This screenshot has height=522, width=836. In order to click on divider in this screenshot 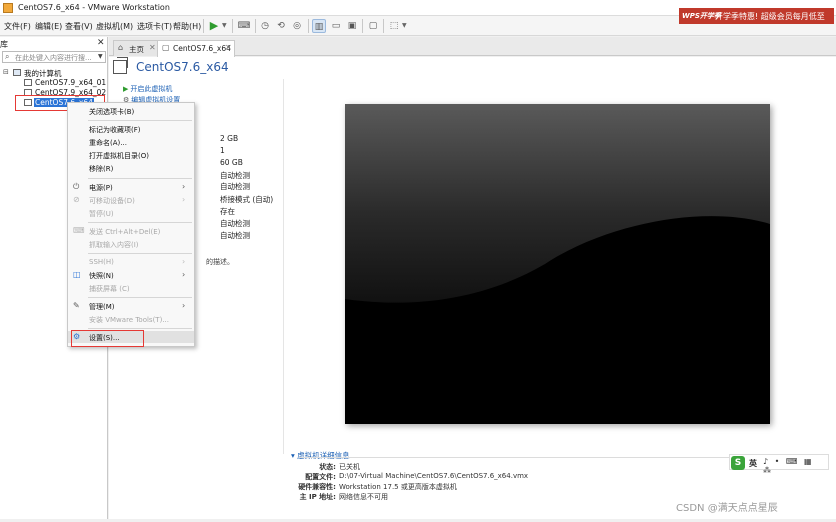, I will do `click(283, 266)`.